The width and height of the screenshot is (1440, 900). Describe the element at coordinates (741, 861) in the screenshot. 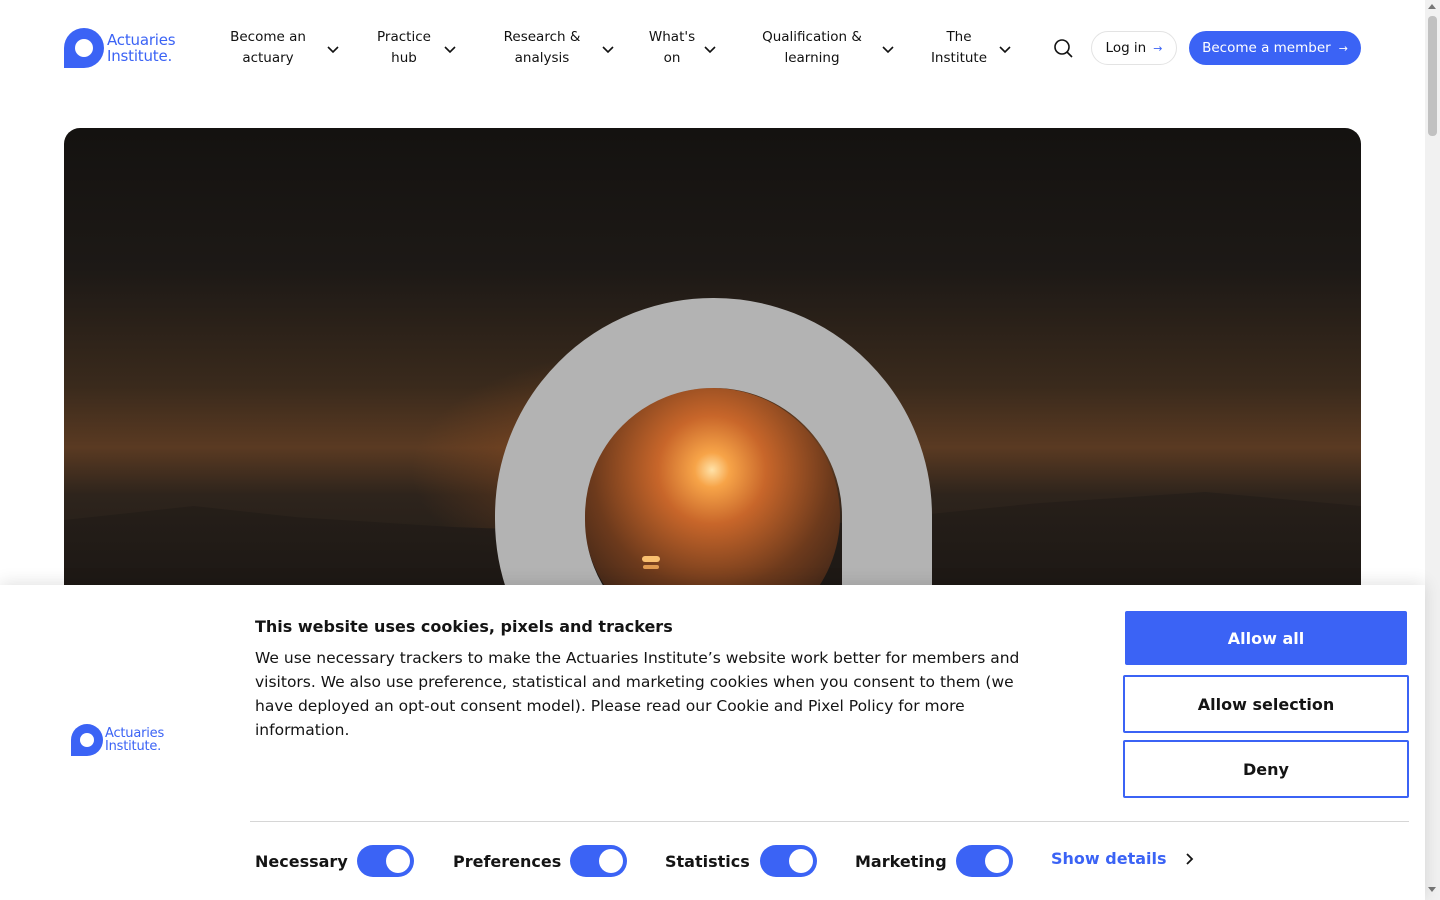

I see `toggle-statistics: Statistics` at that location.